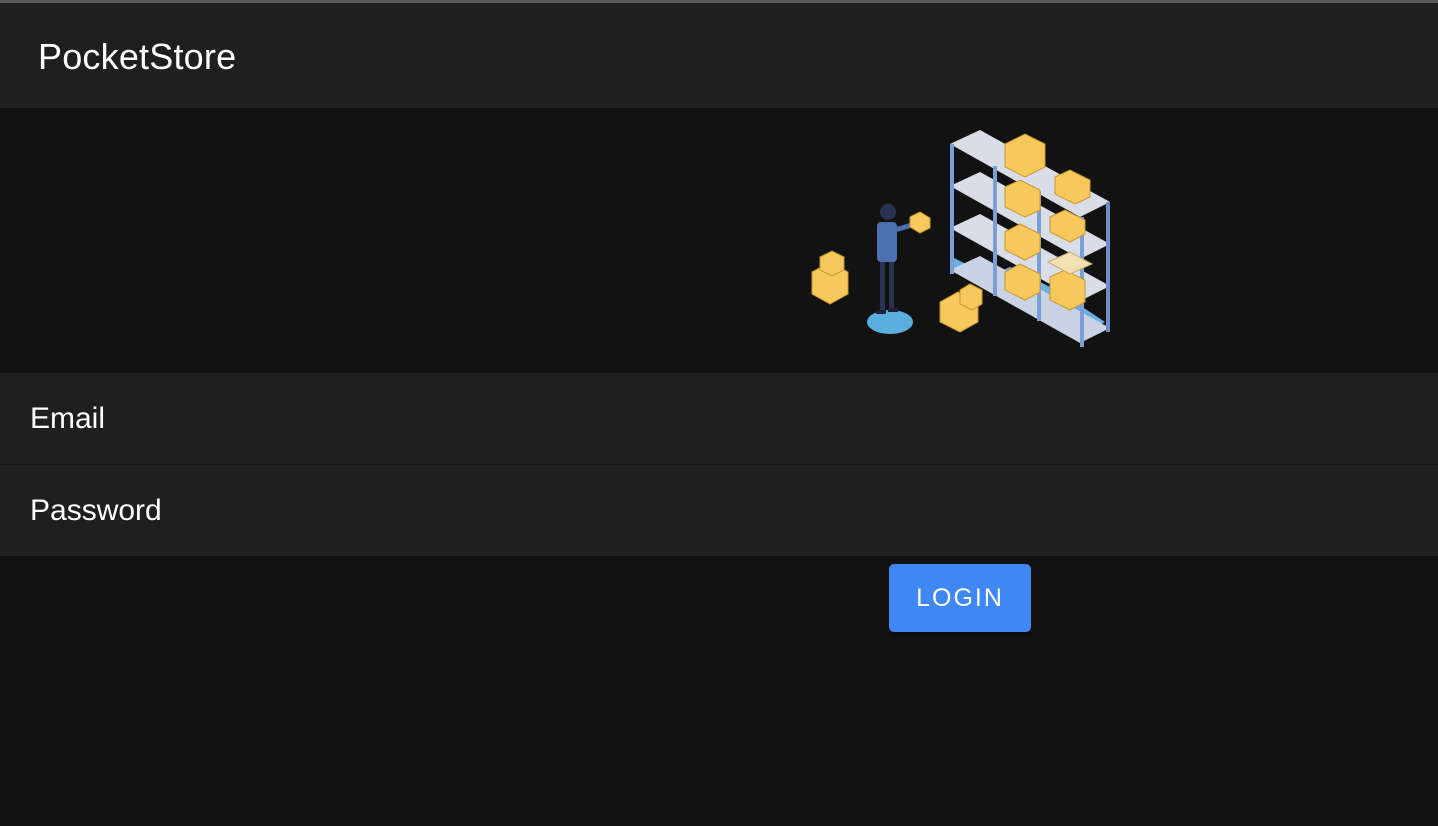 This screenshot has height=826, width=1438. Describe the element at coordinates (137, 56) in the screenshot. I see `app-title: PocketStore` at that location.